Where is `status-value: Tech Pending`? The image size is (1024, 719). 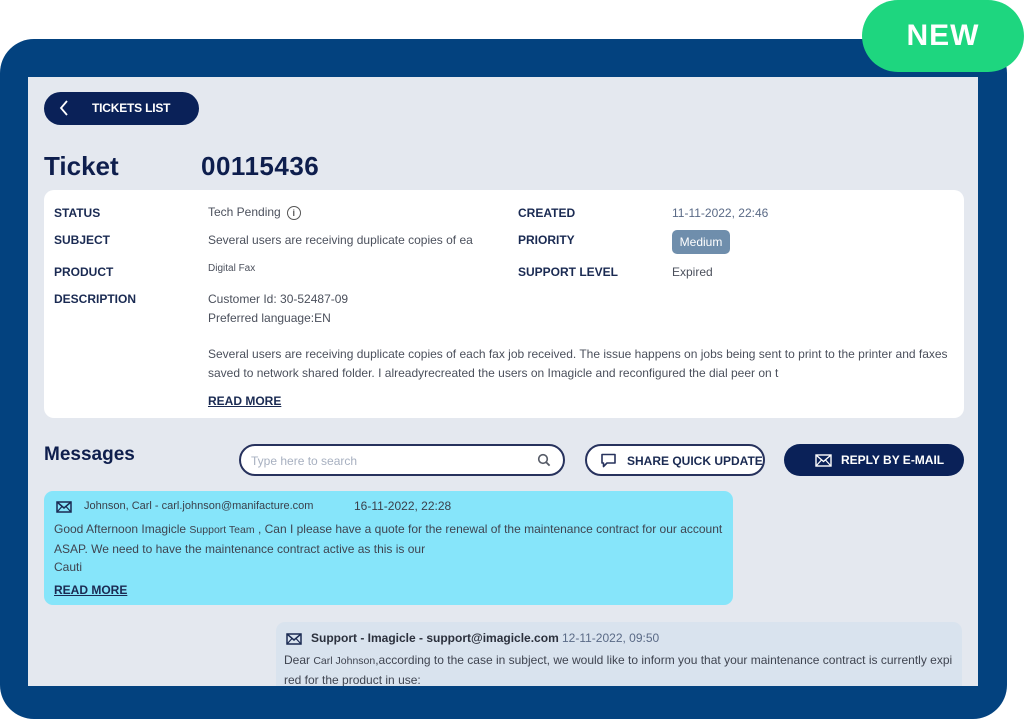
status-value: Tech Pending is located at coordinates (244, 212).